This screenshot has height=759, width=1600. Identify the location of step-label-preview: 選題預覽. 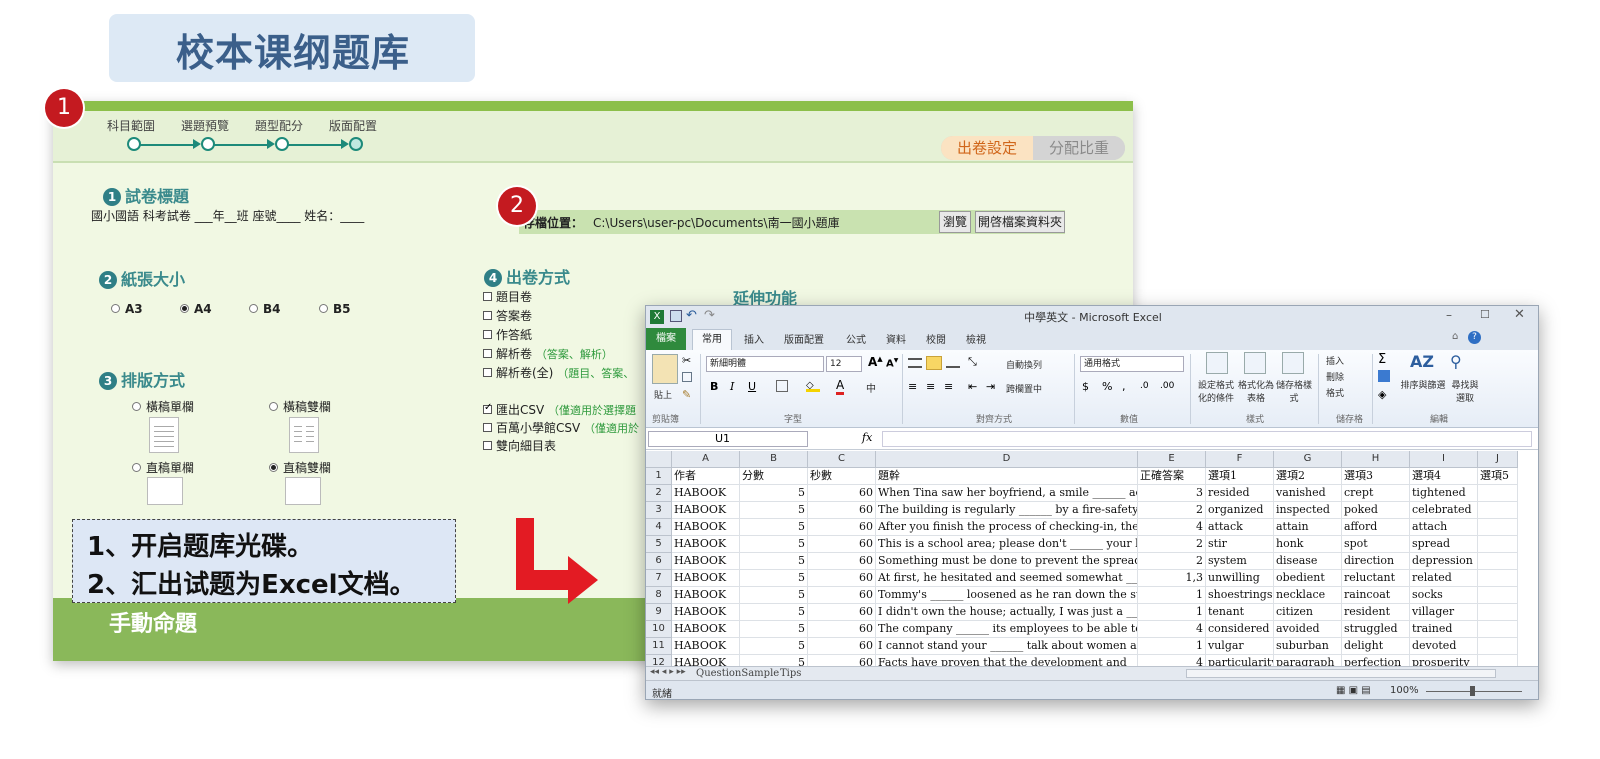
(205, 125).